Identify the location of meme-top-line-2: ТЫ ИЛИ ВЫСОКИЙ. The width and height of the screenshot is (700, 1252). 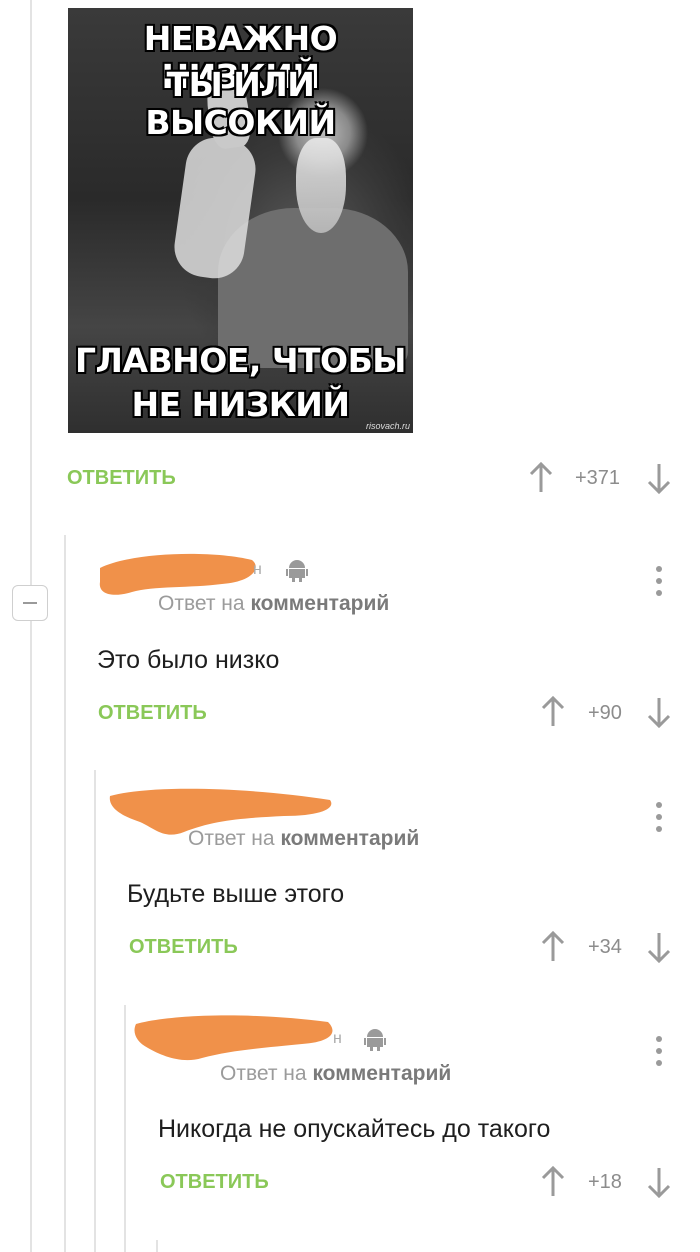
(240, 103).